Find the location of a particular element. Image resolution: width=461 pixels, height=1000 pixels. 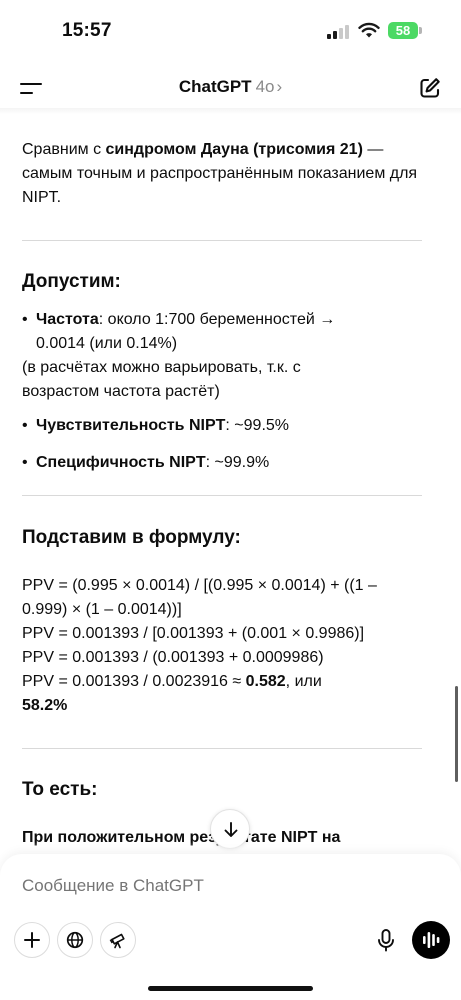

model-name: 4o is located at coordinates (265, 86).